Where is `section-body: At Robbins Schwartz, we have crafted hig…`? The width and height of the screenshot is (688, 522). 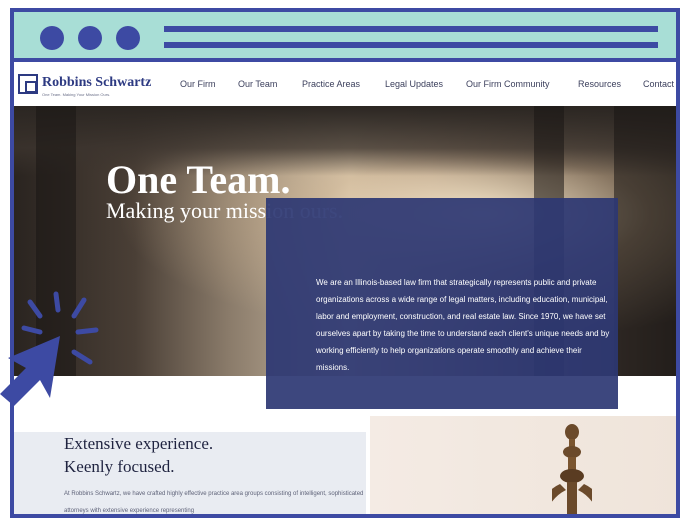
section-body: At Robbins Schwartz, we have crafted hig… is located at coordinates (214, 502).